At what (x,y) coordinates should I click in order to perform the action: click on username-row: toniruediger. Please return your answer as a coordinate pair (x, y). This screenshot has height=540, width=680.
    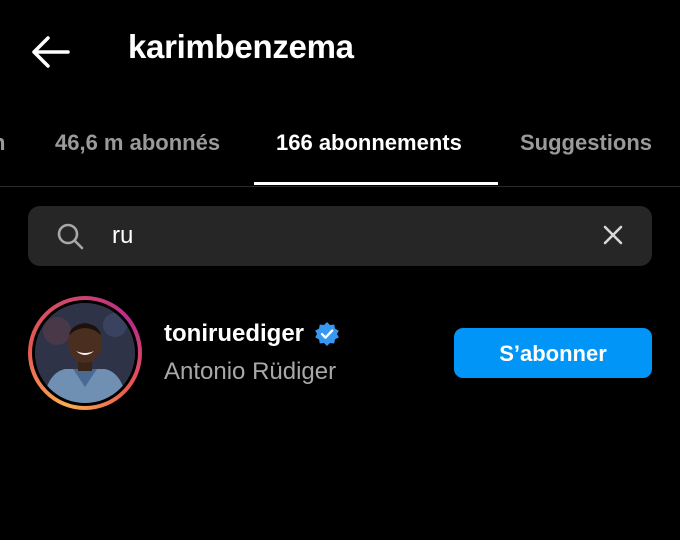
    Looking at the image, I should click on (252, 337).